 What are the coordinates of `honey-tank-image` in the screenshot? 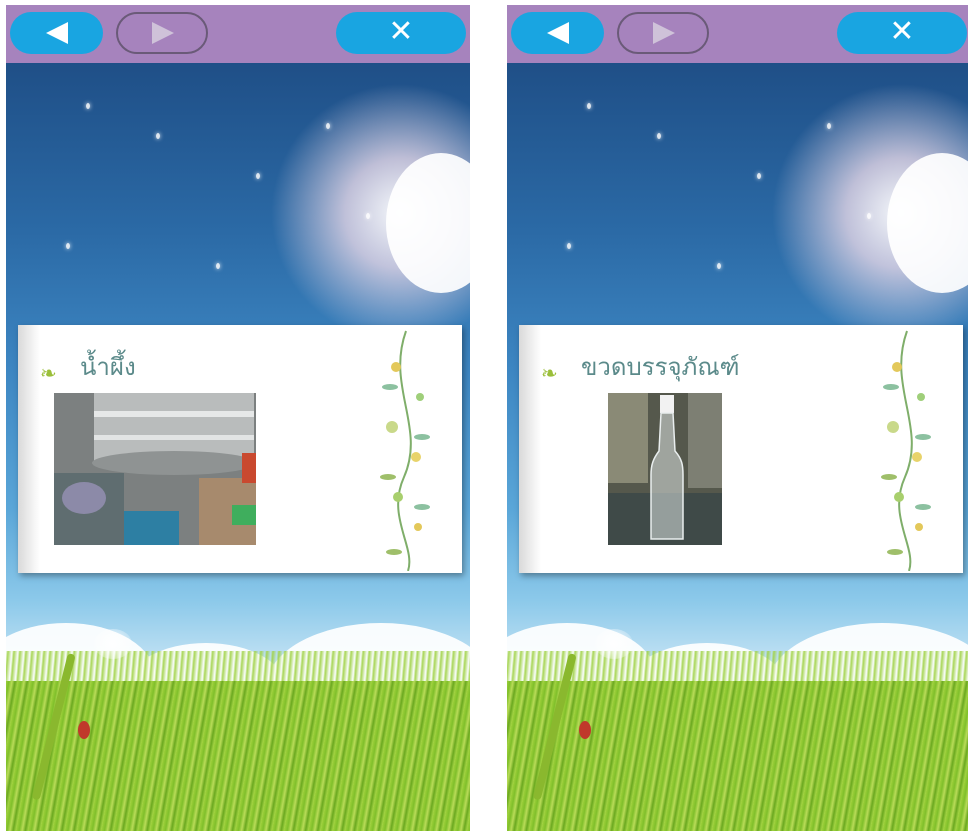 It's located at (155, 469).